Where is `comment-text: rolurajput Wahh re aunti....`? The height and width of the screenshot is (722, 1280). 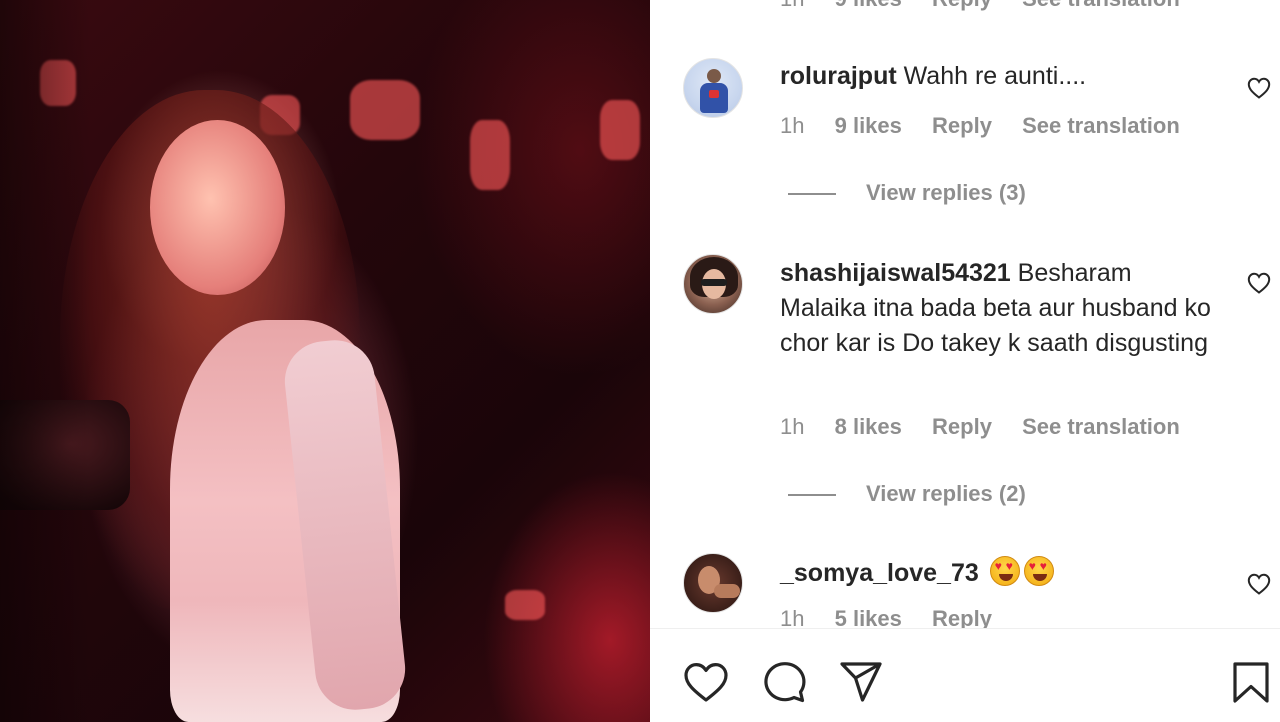 comment-text: rolurajput Wahh re aunti.... is located at coordinates (1000, 76).